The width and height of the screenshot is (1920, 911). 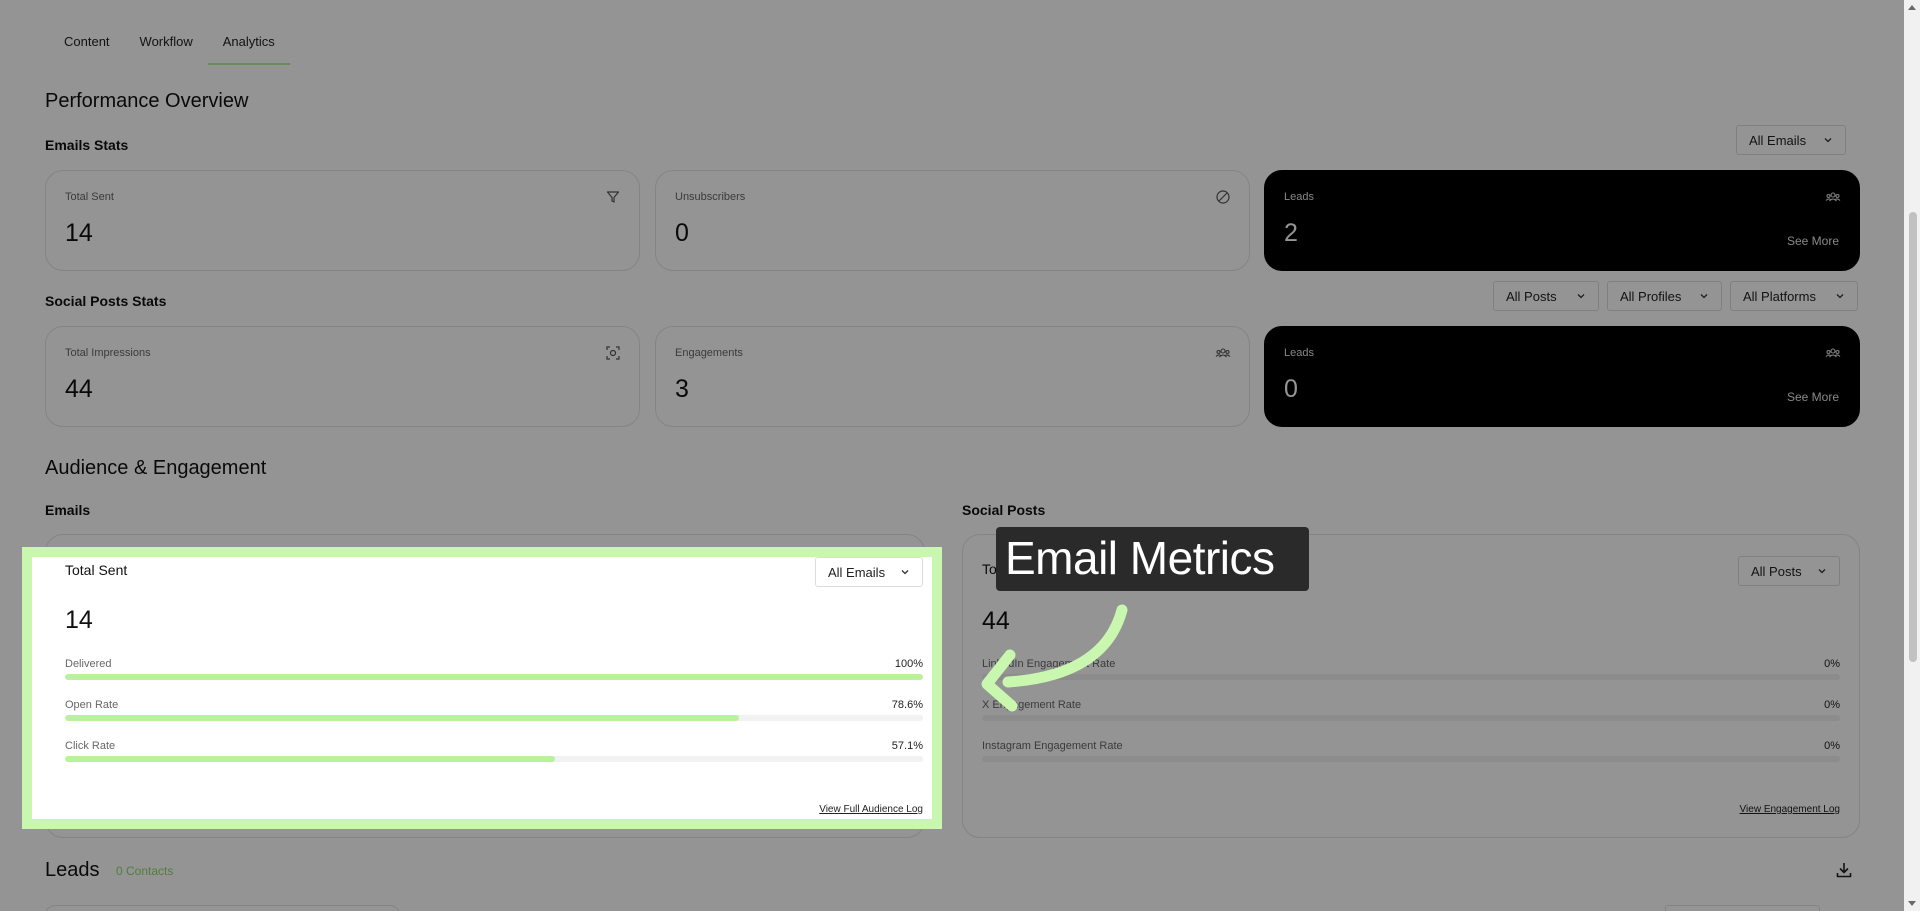 I want to click on emails-panel-filter-dropdown: All Emails, so click(x=869, y=572).